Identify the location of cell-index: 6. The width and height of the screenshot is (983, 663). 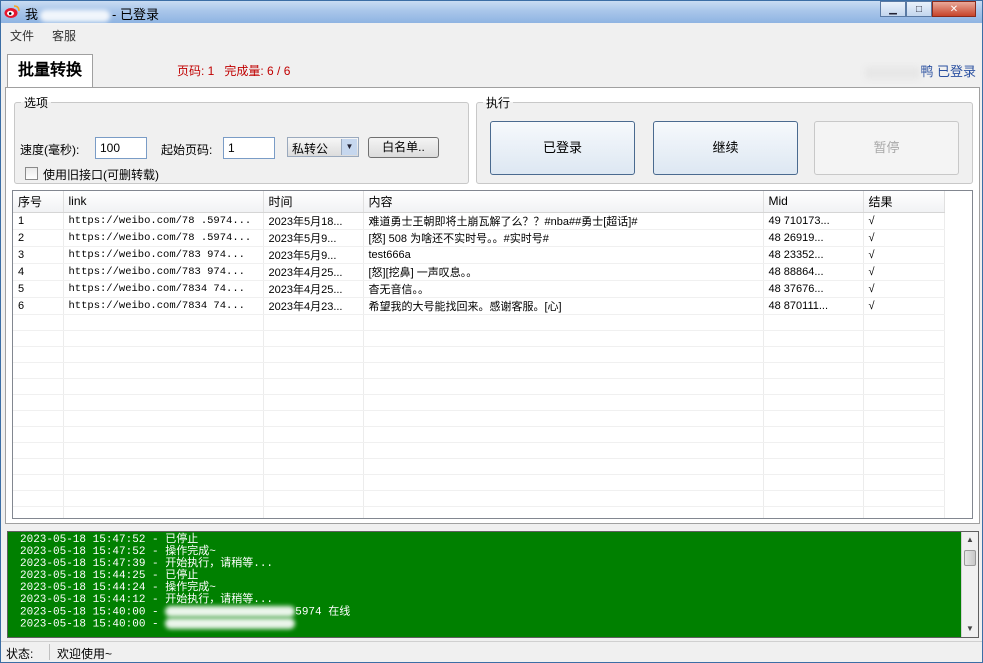
(38, 306).